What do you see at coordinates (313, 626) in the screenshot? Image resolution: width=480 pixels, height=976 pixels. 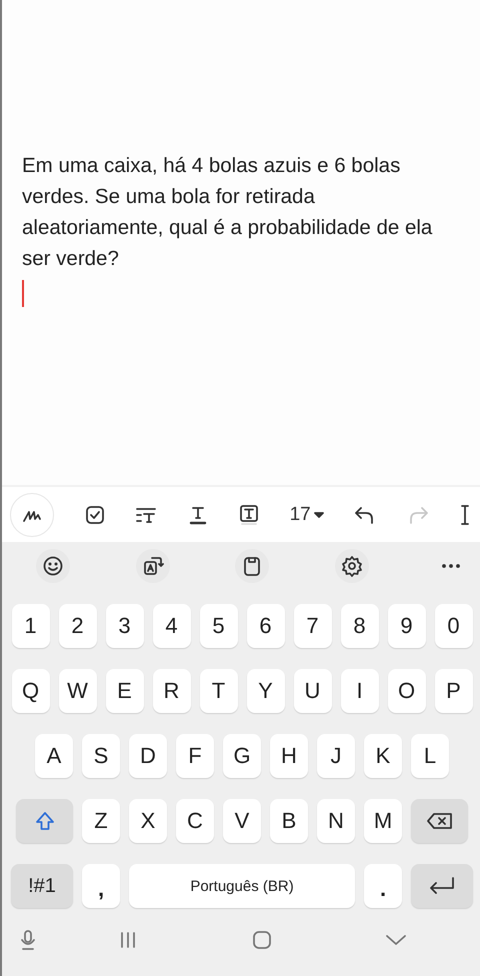 I see `keyboard-key: 7` at bounding box center [313, 626].